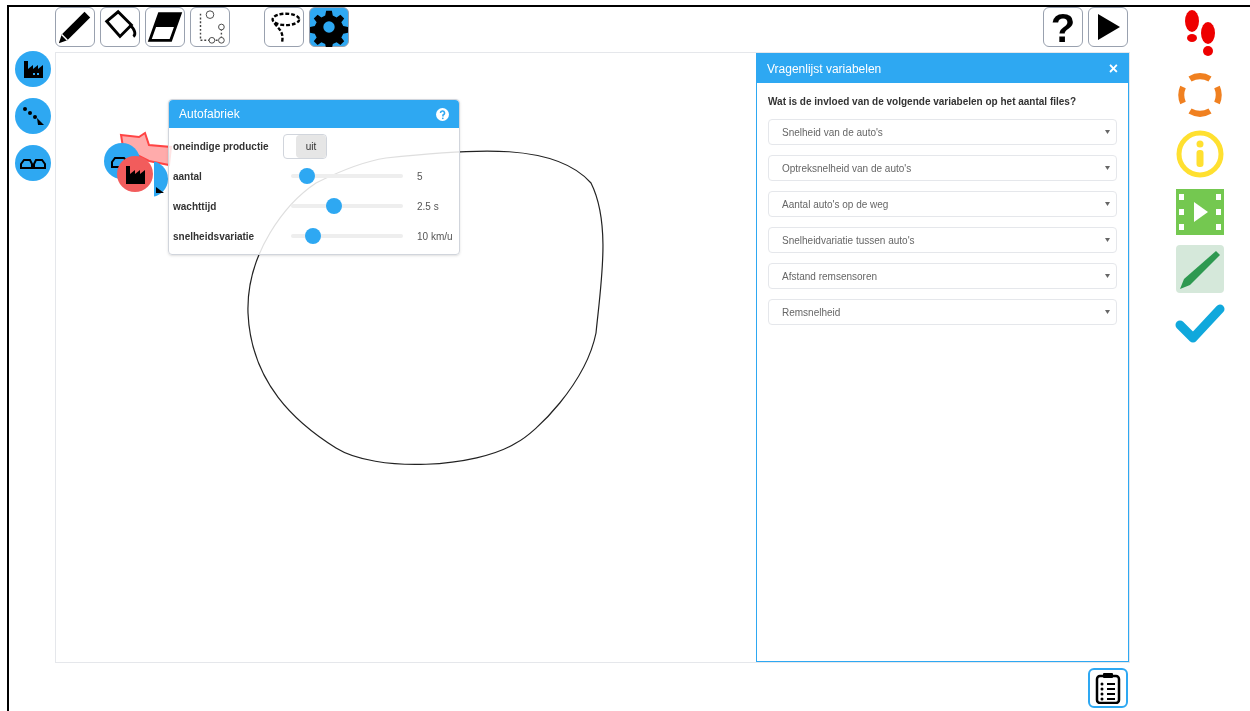  Describe the element at coordinates (824, 69) in the screenshot. I see `panel-title: Vragenlijst variabelen` at that location.